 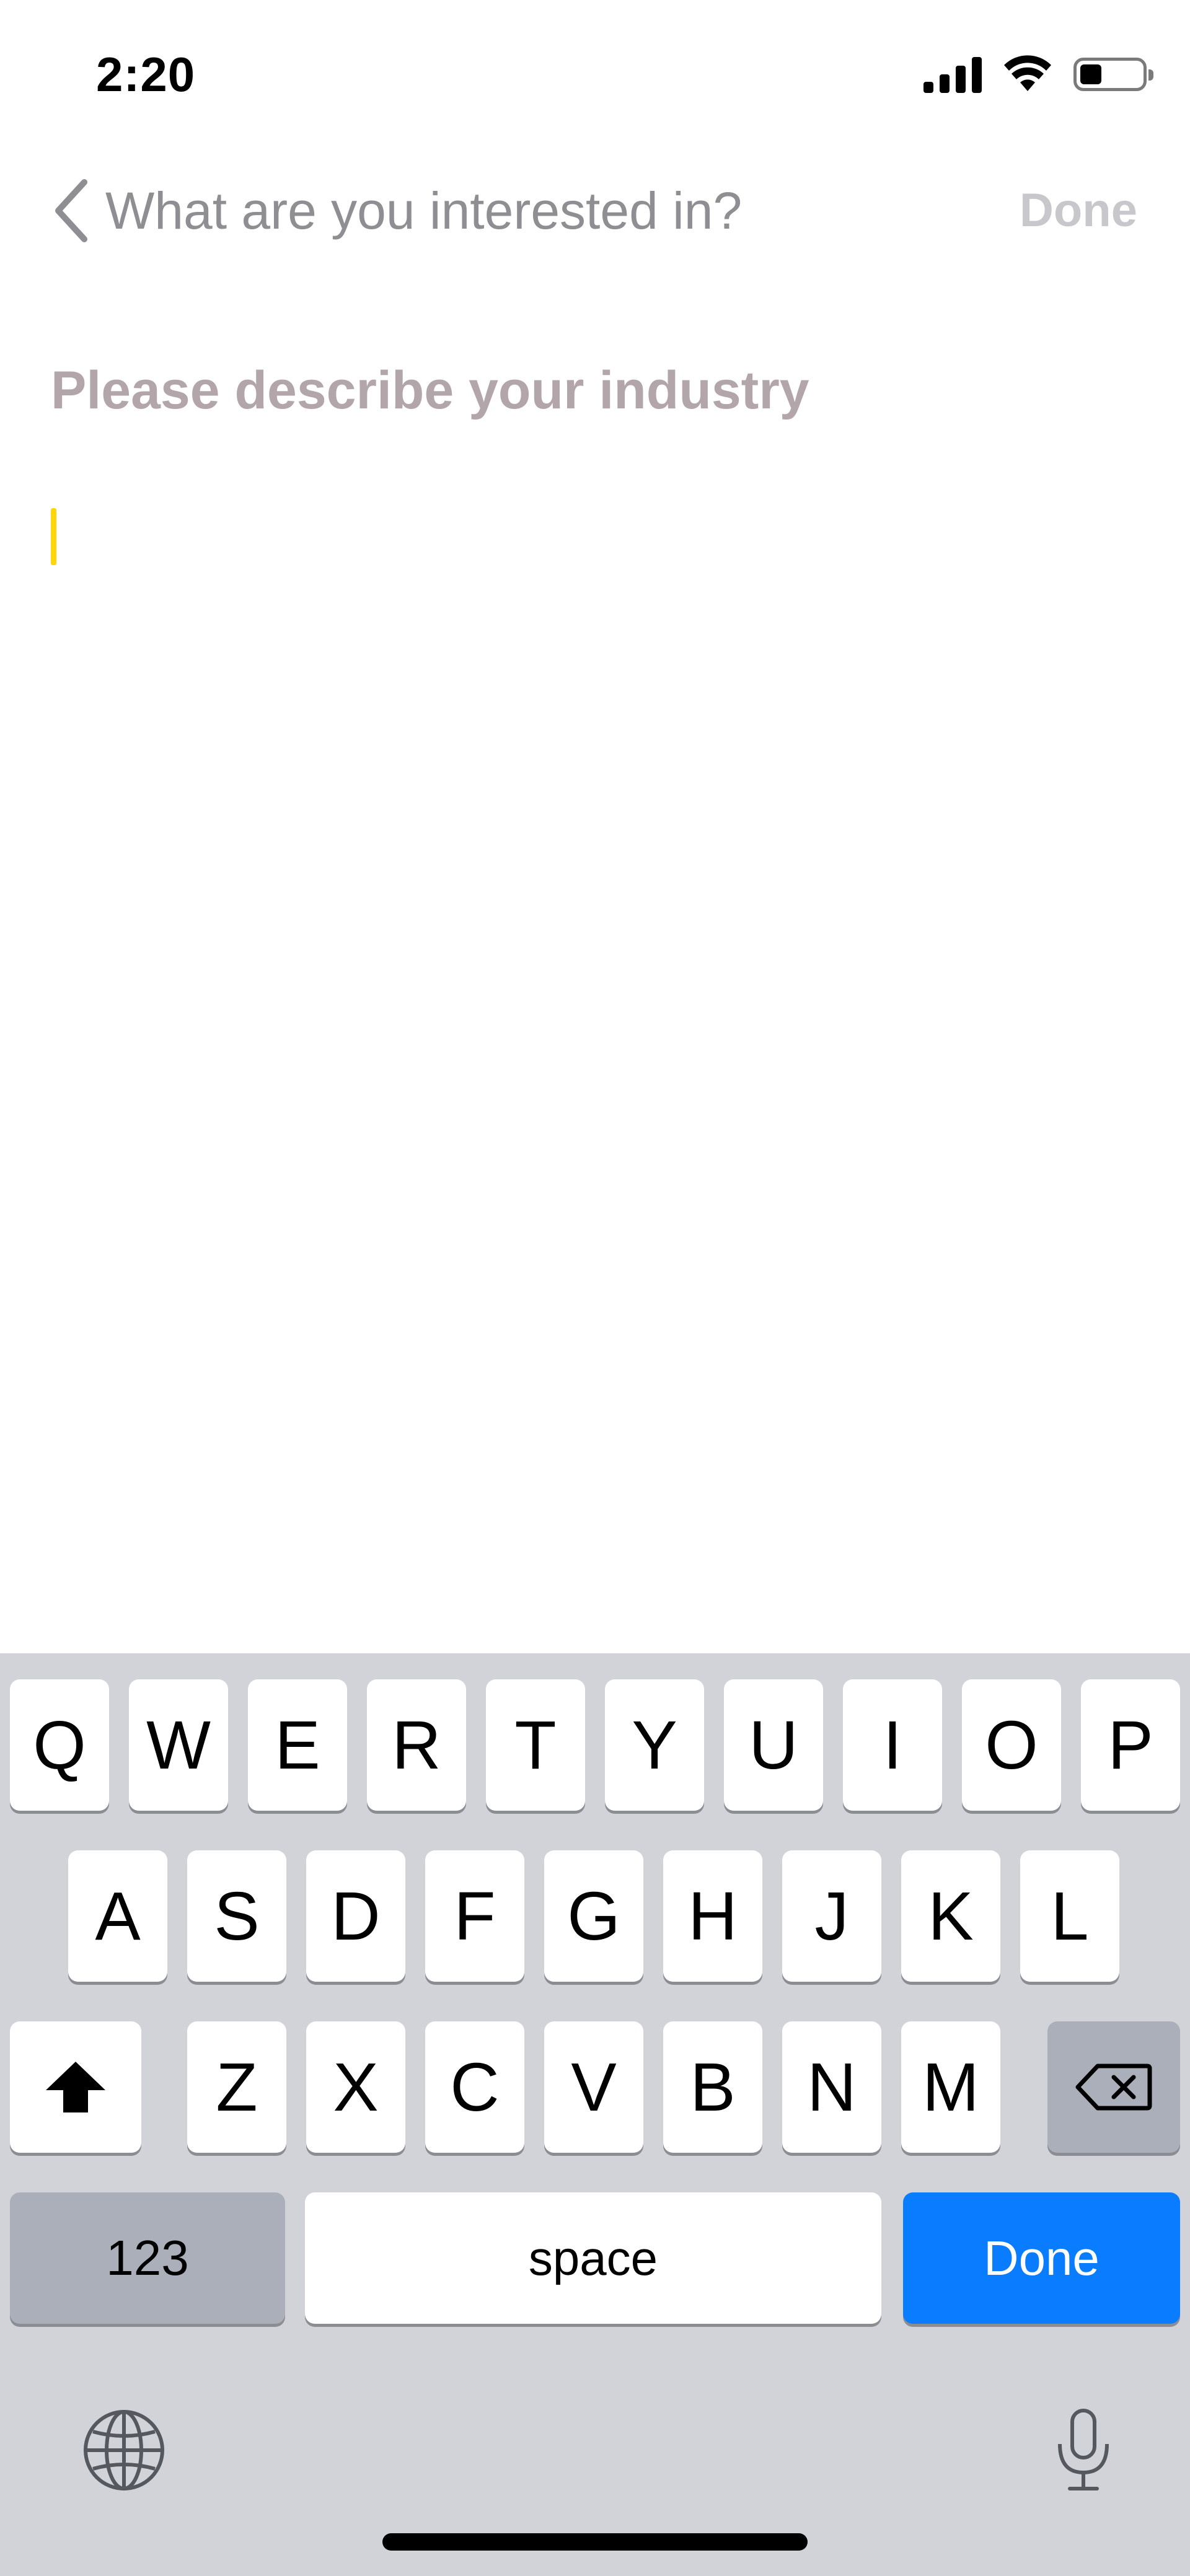 What do you see at coordinates (147, 2258) in the screenshot?
I see `numbers-key: 123` at bounding box center [147, 2258].